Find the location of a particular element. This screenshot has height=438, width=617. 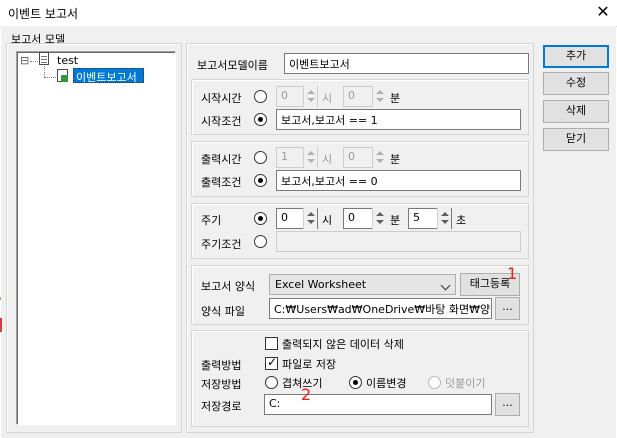

start-minute-spinner is located at coordinates (379, 96).